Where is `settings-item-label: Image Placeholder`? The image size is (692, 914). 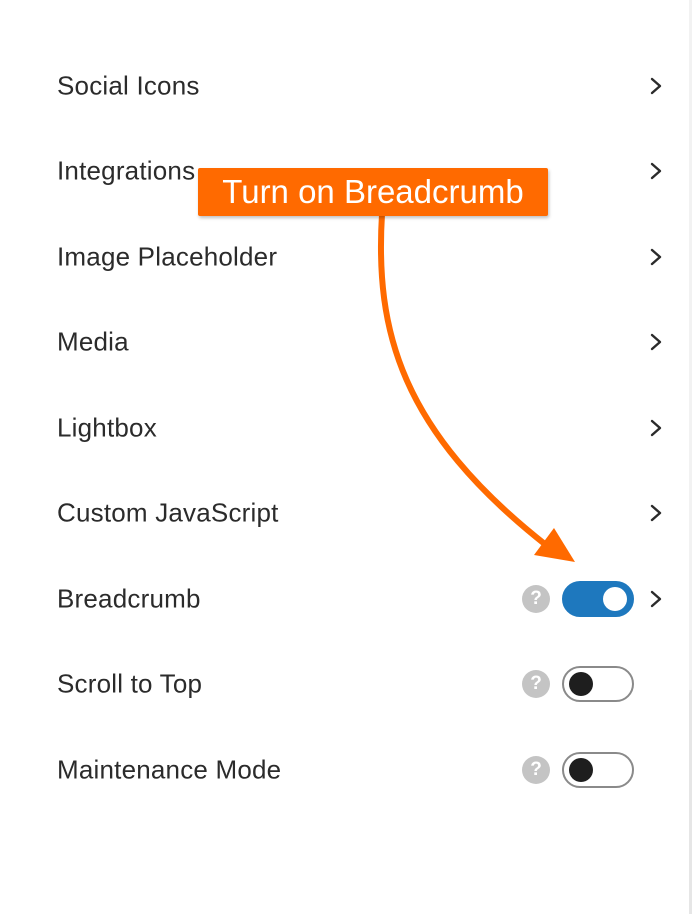
settings-item-label: Image Placeholder is located at coordinates (167, 256).